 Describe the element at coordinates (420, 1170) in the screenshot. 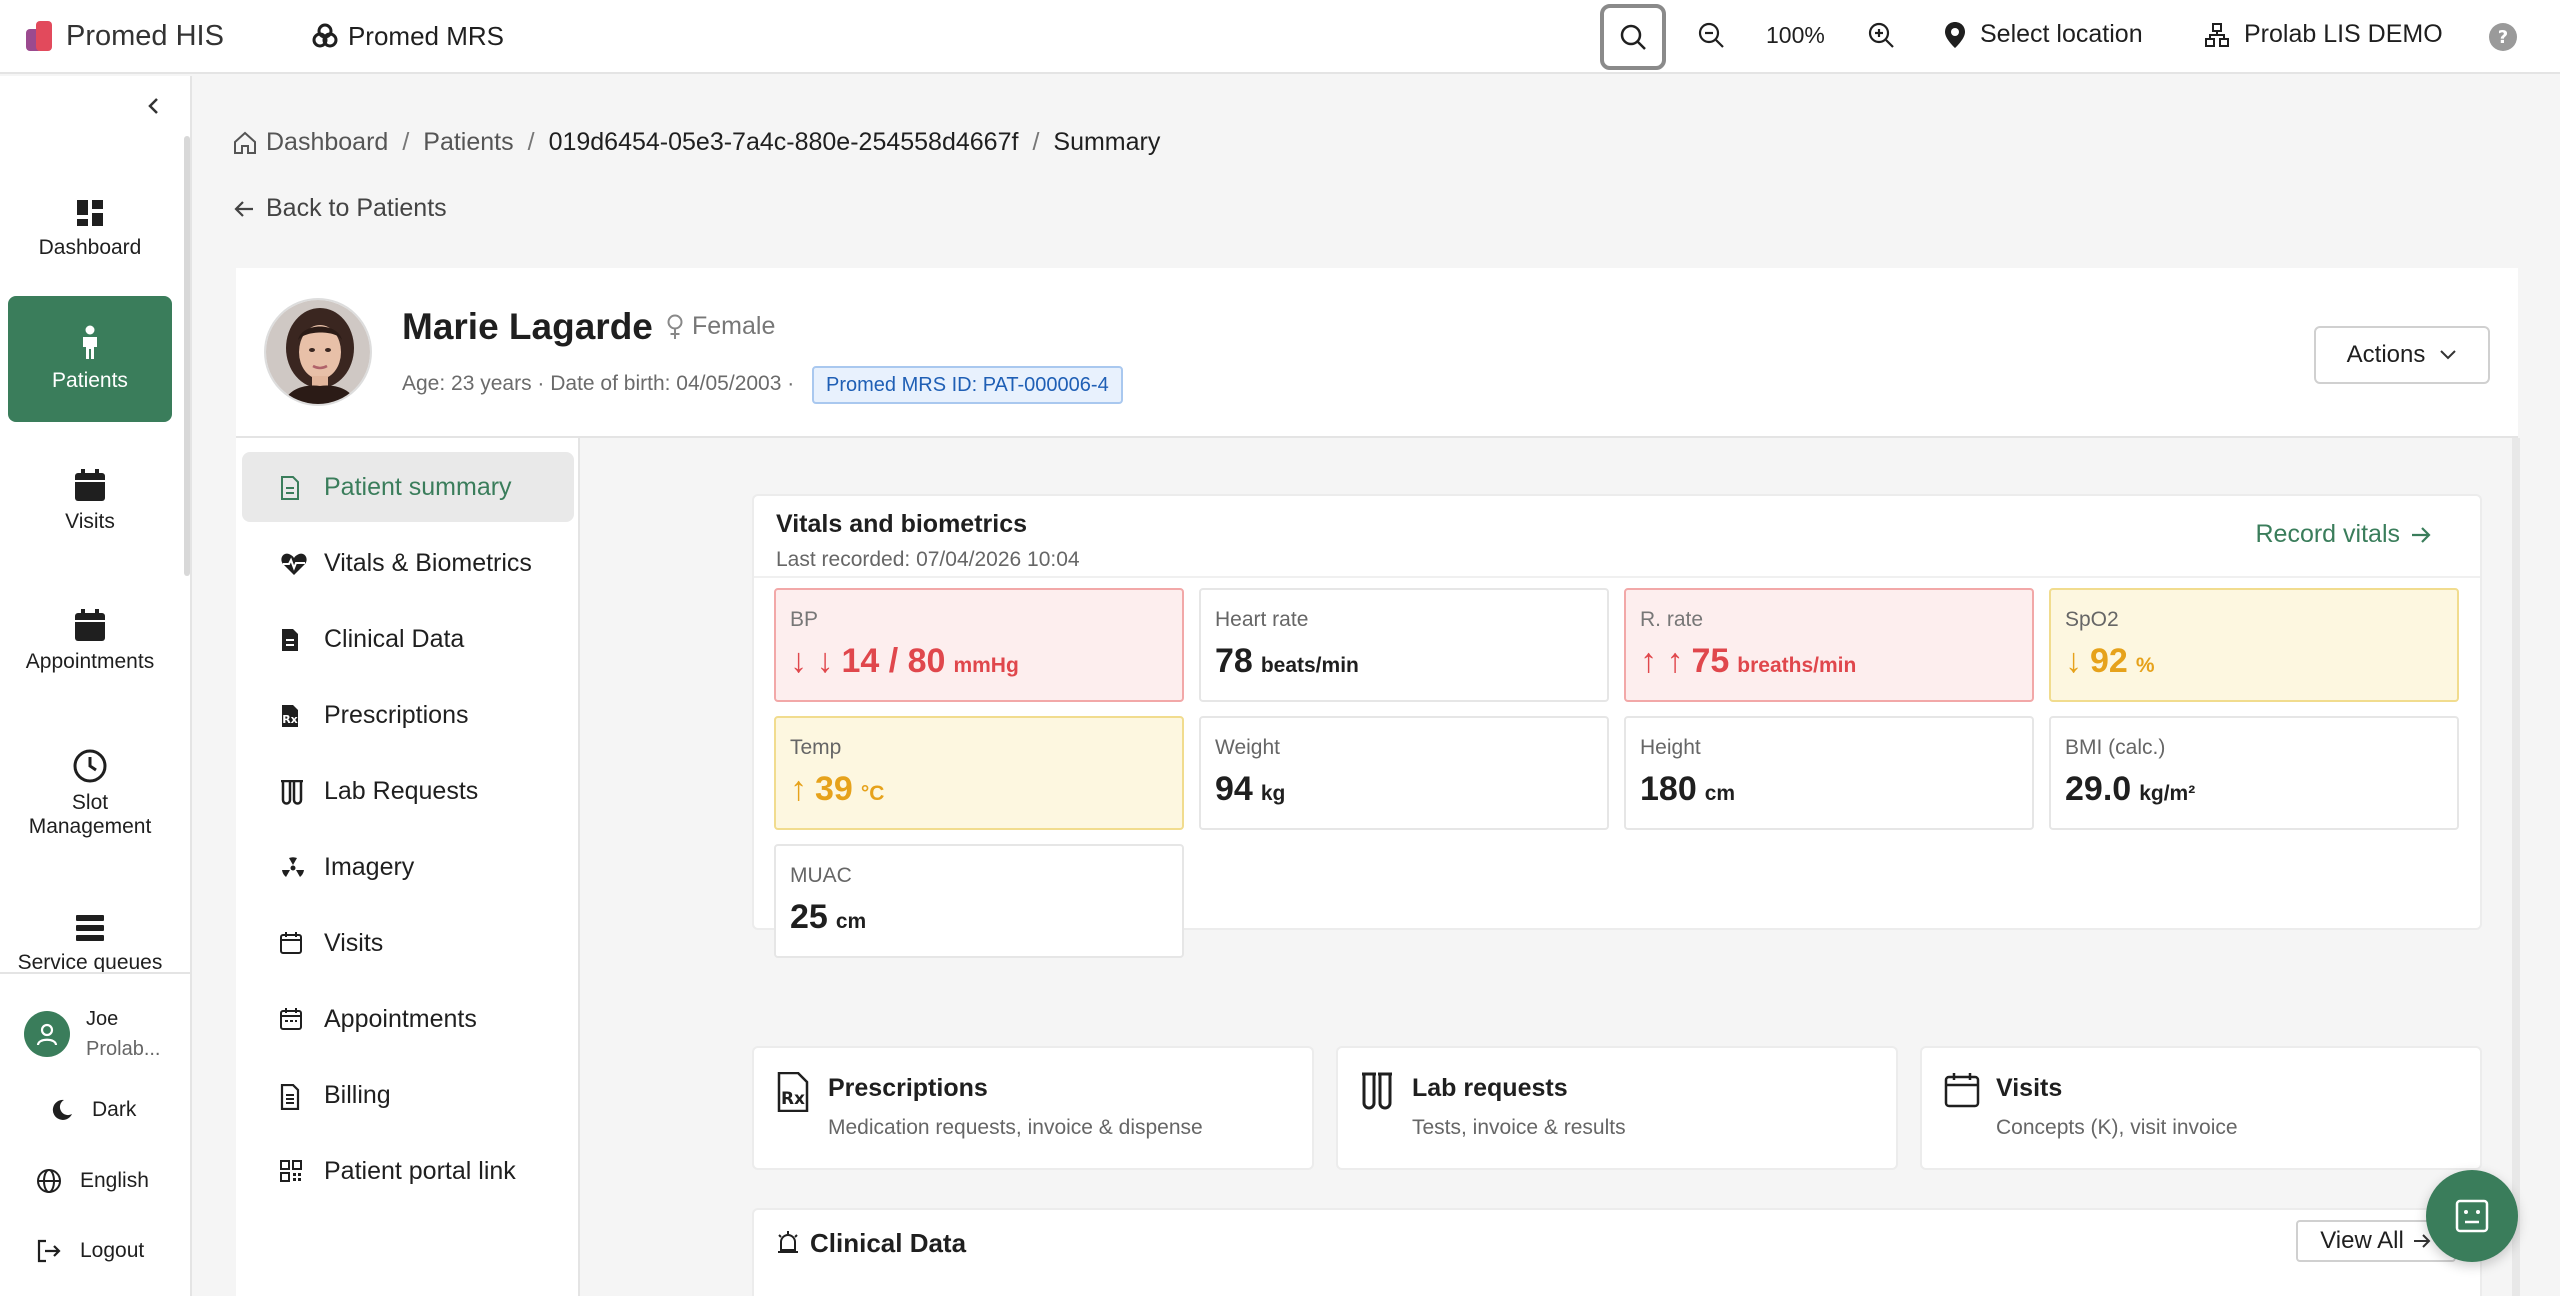

I see `subnav-label: Patient portal link` at that location.